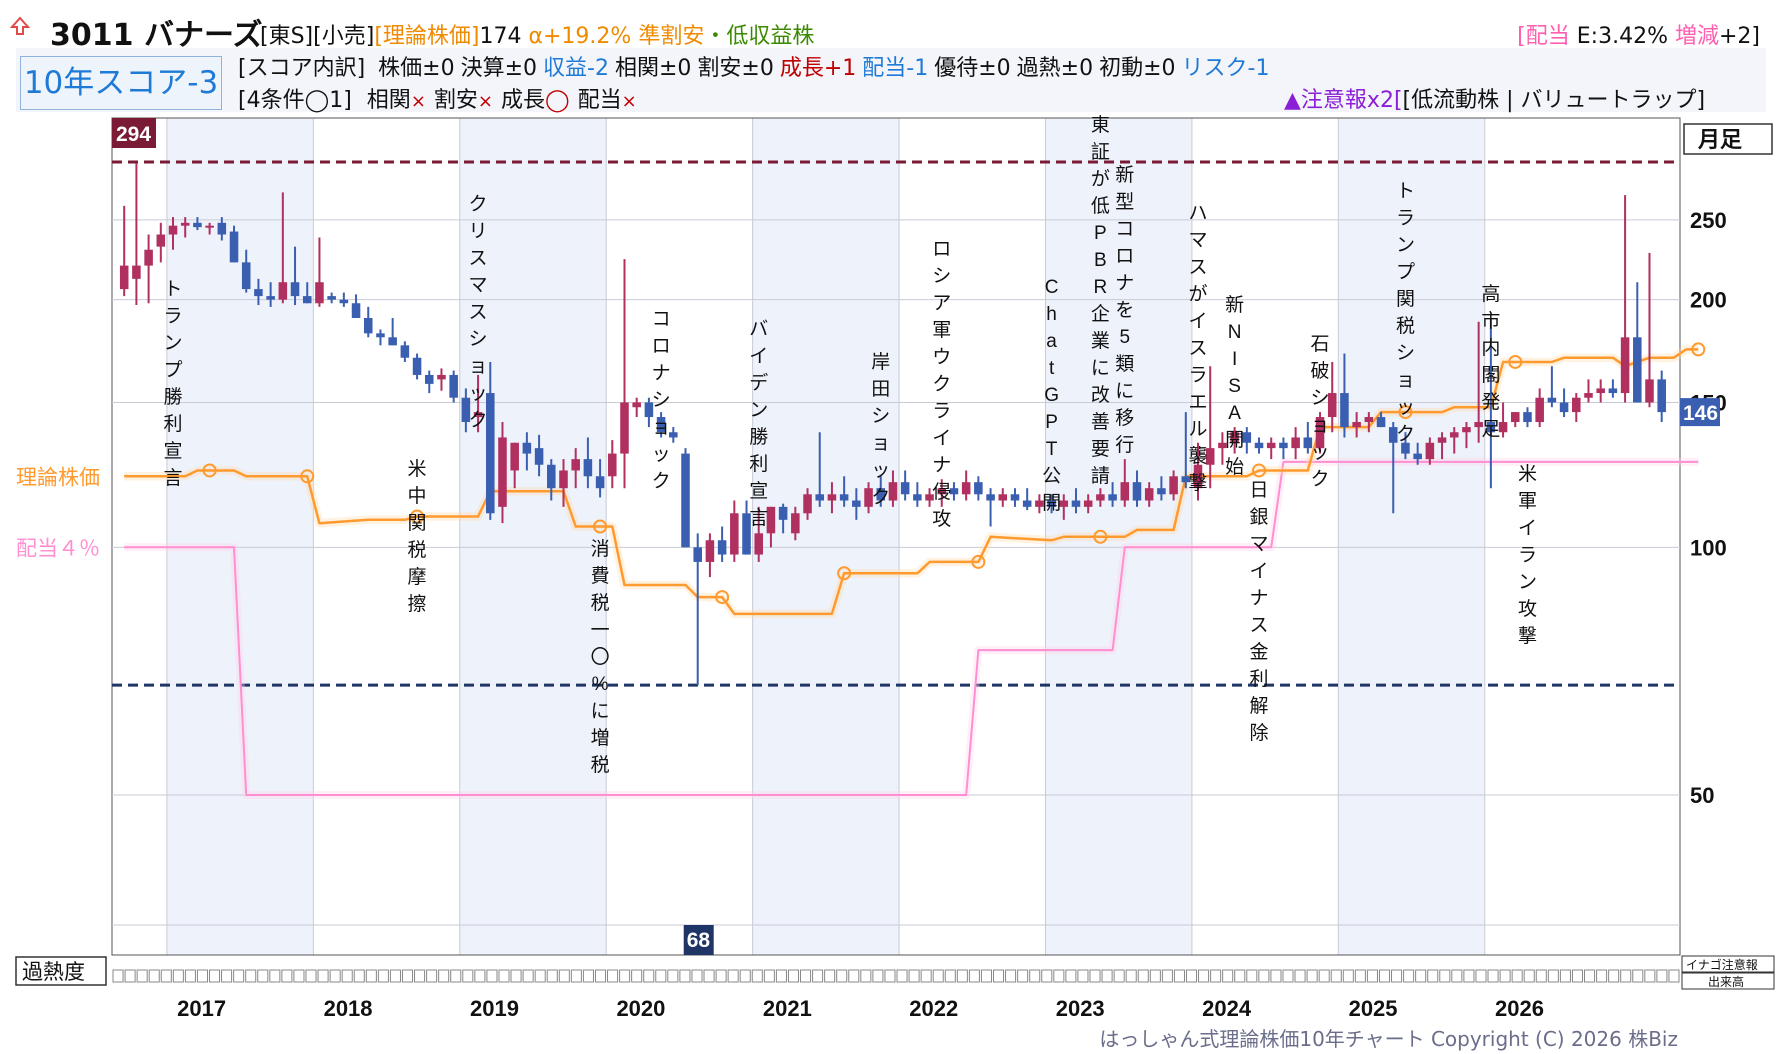  I want to click on event-char: ン, so click(1527, 582).